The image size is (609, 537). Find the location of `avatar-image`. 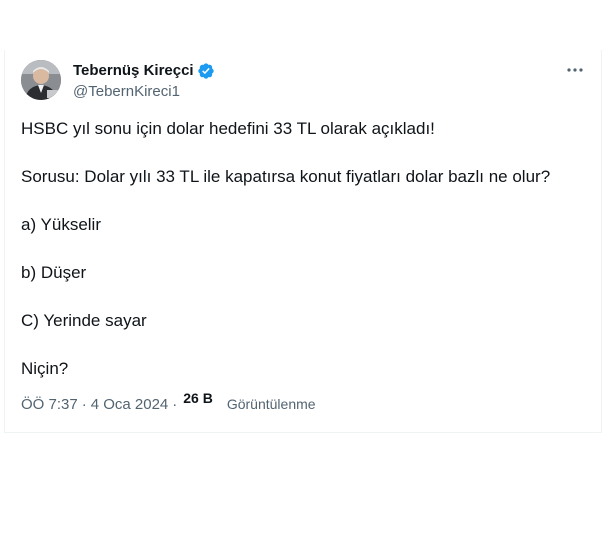

avatar-image is located at coordinates (41, 80).